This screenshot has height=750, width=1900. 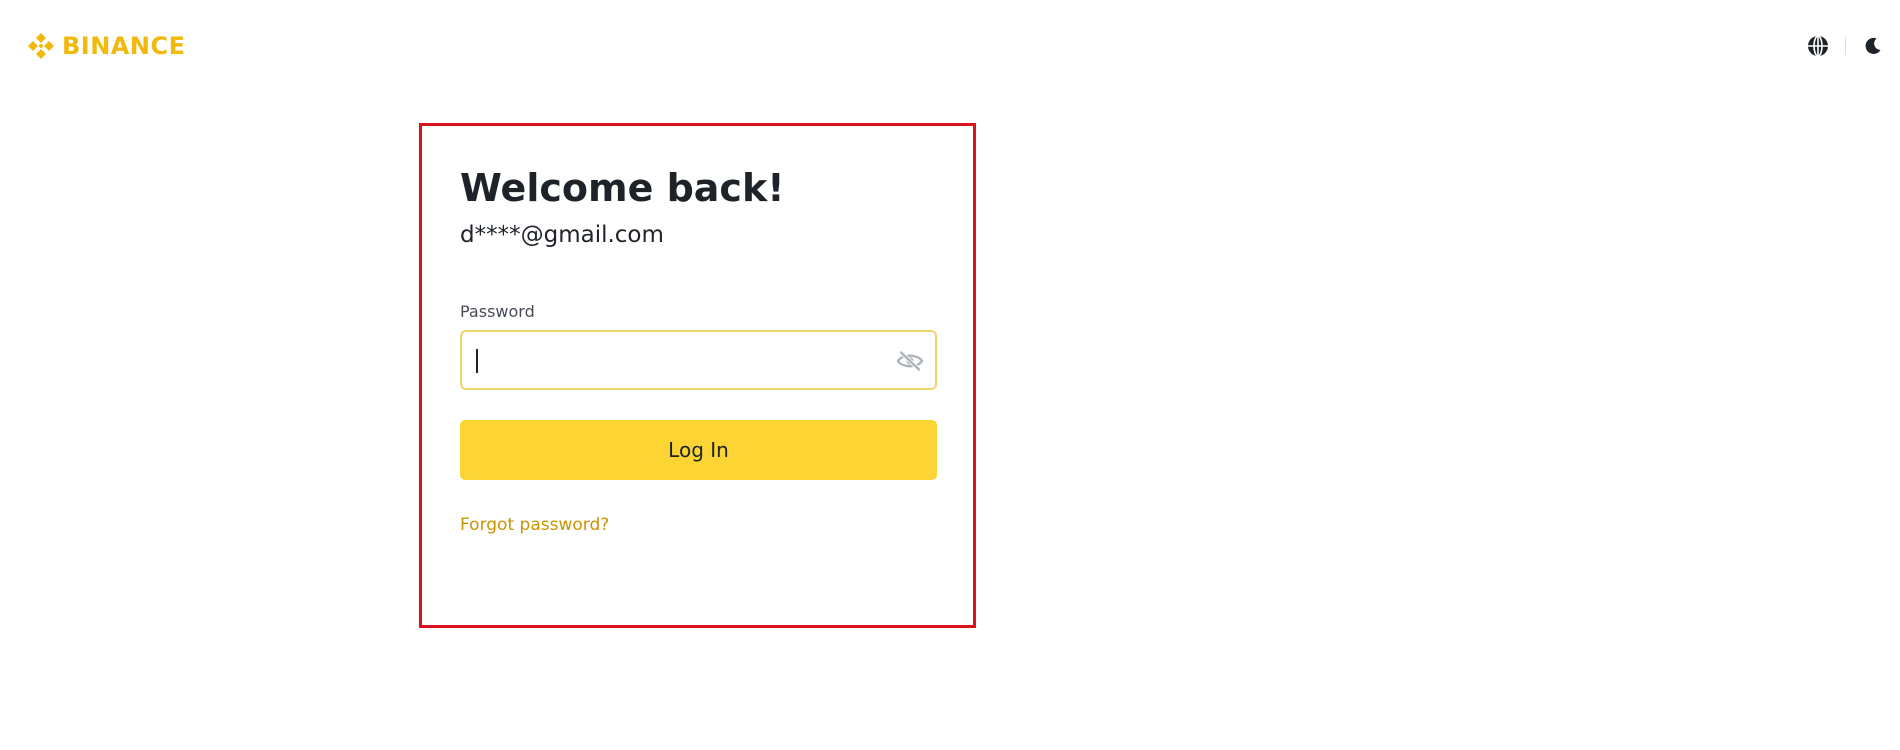 What do you see at coordinates (698, 450) in the screenshot?
I see `login-button: Log In` at bounding box center [698, 450].